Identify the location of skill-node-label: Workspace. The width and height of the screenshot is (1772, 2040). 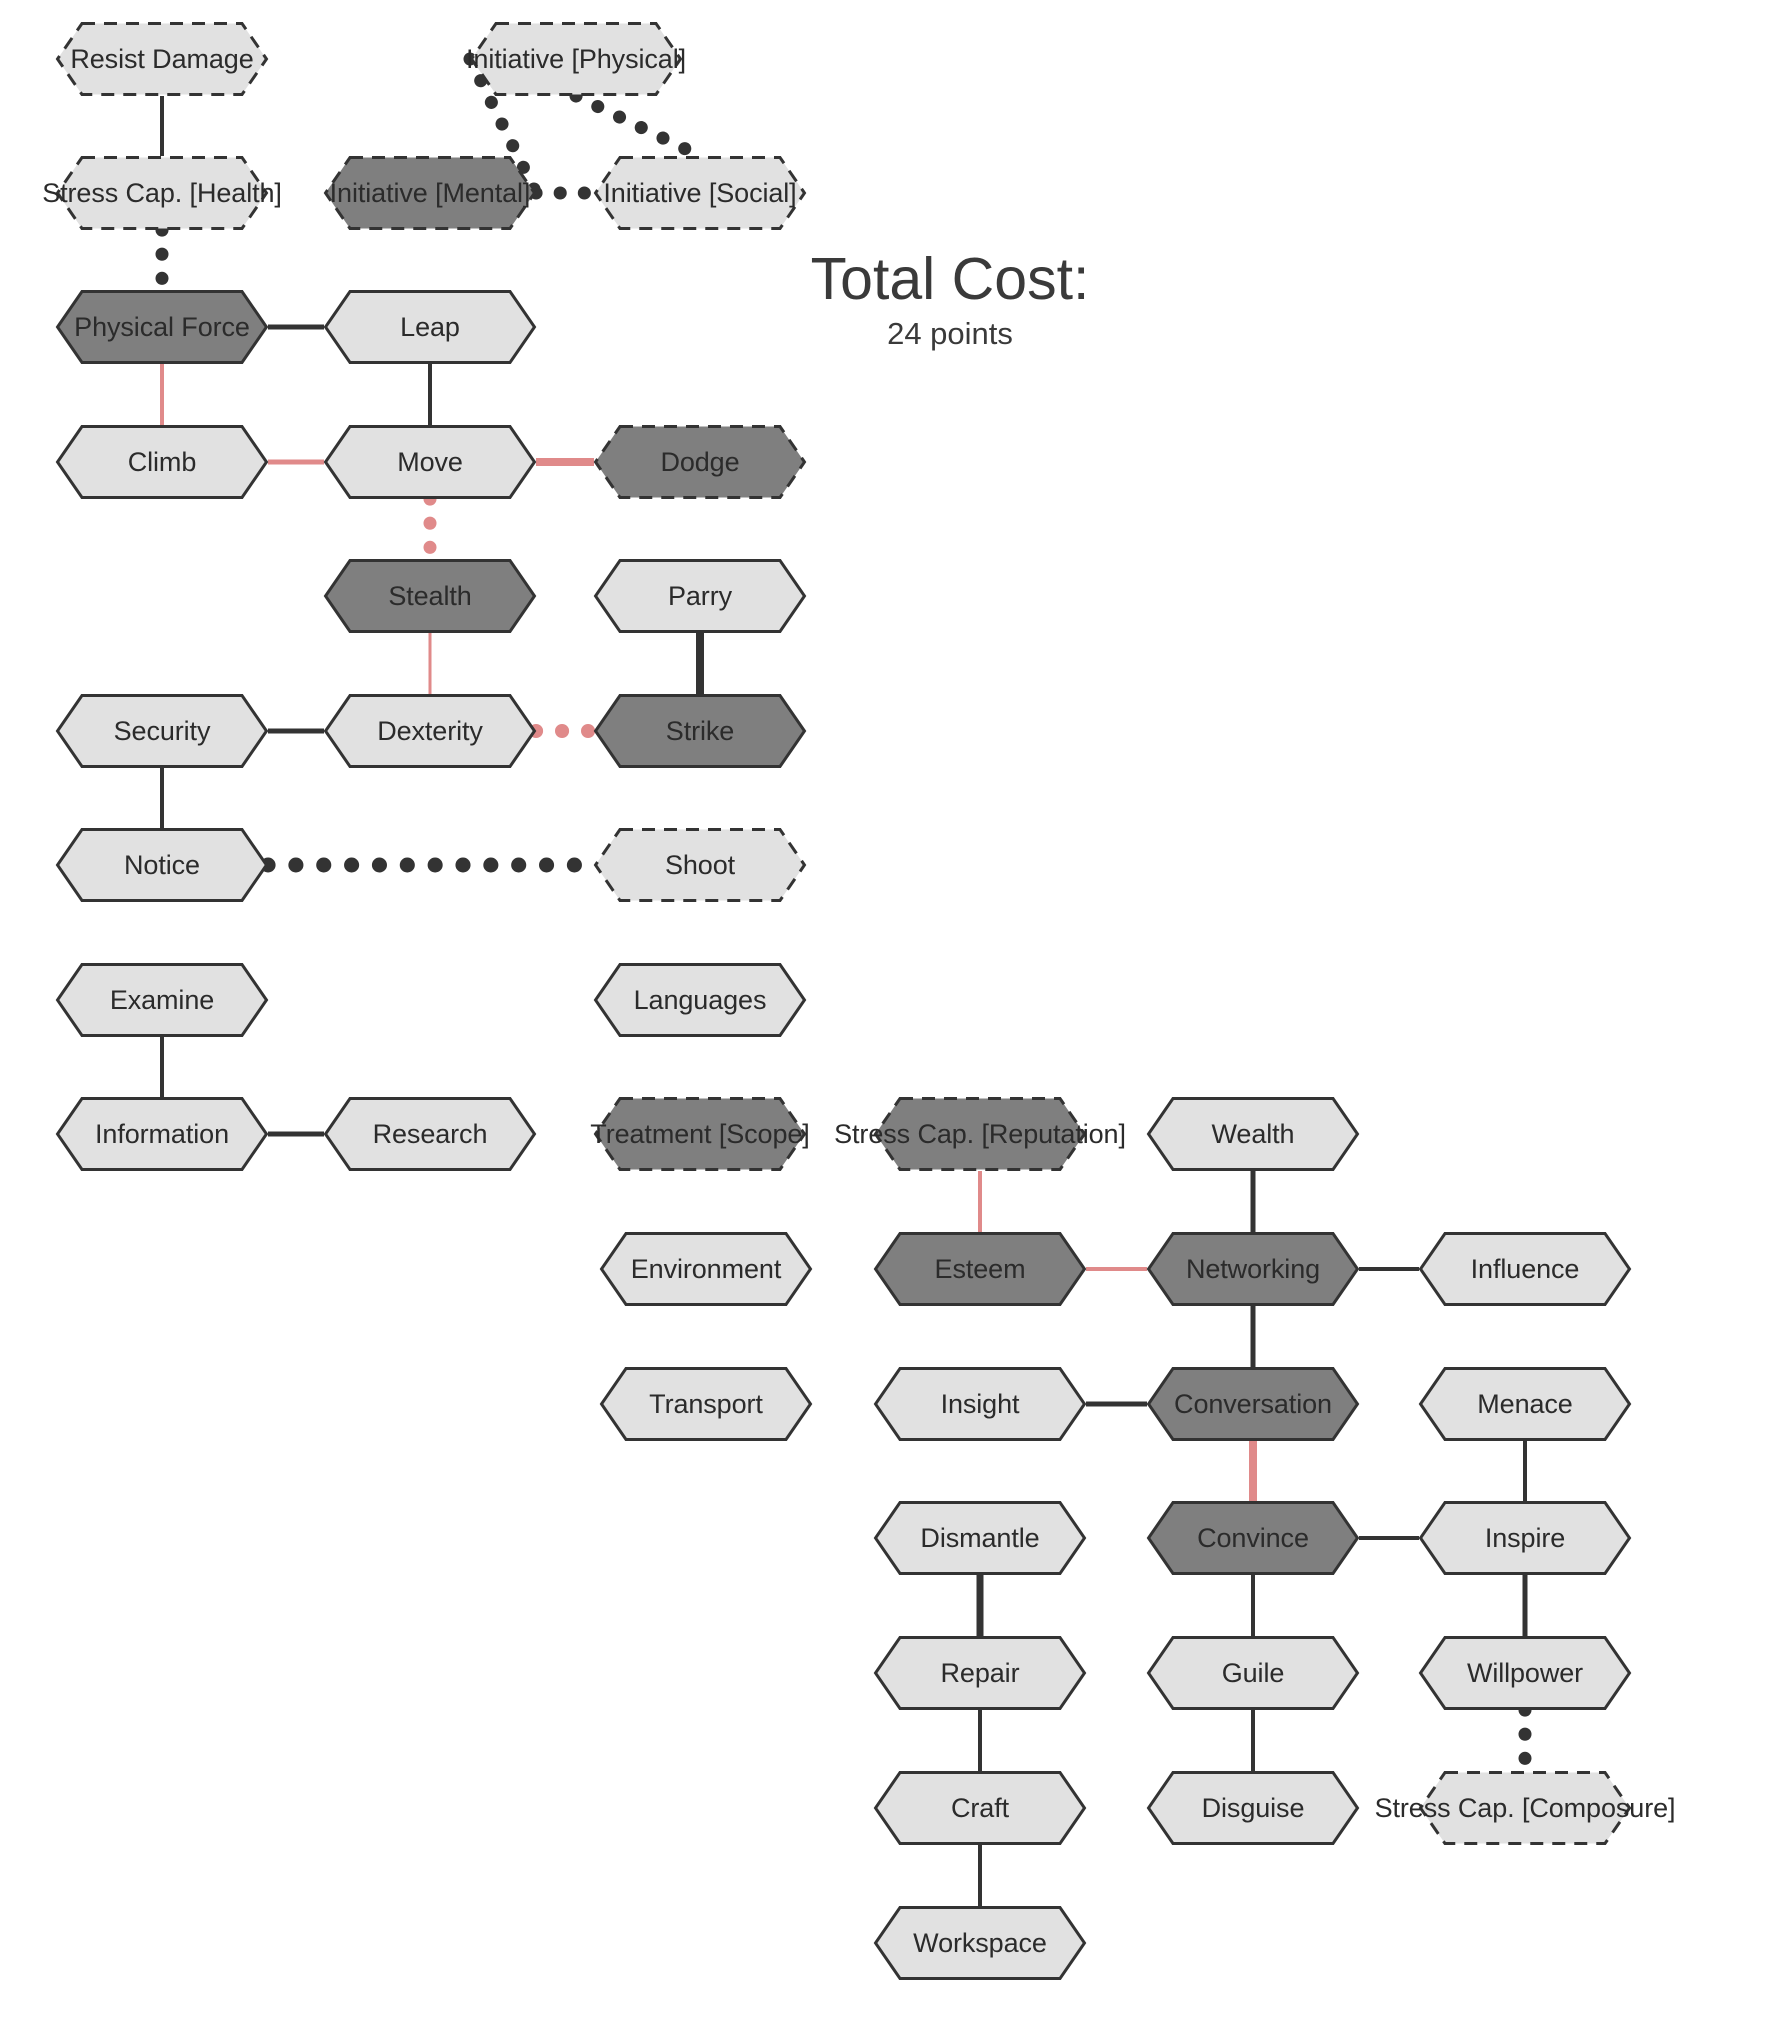
(980, 1942).